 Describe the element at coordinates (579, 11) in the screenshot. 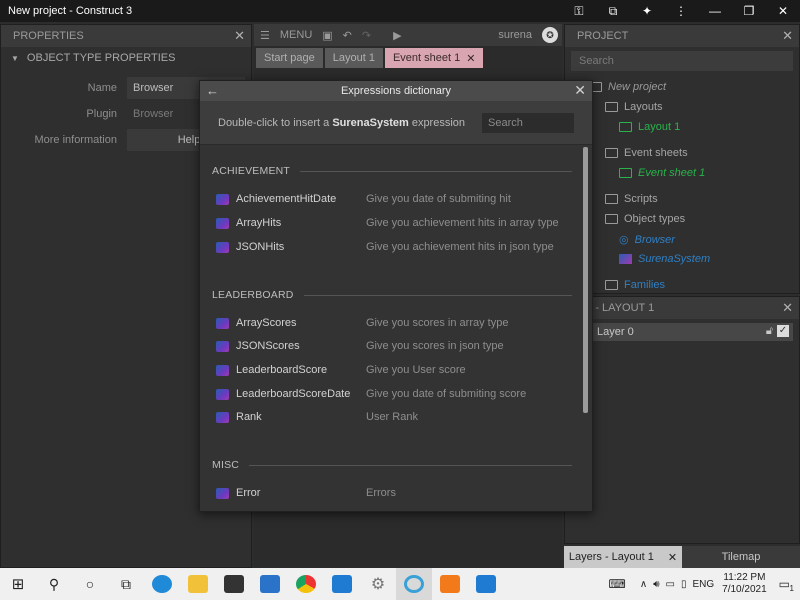

I see `key-icon: ⚿` at that location.